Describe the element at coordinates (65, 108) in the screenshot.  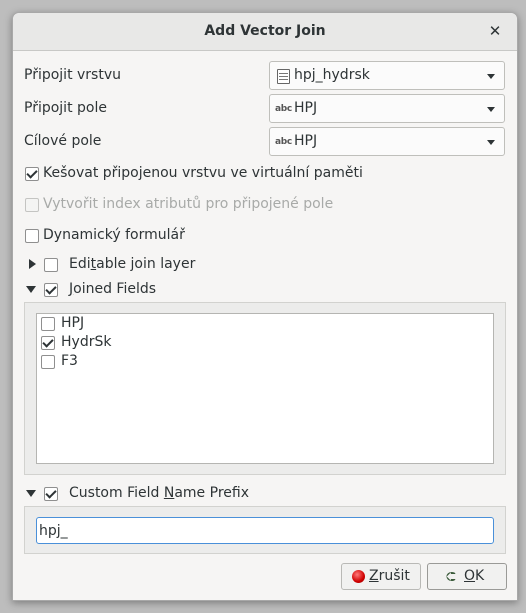
I see `join-field-label: Připojit pole` at that location.